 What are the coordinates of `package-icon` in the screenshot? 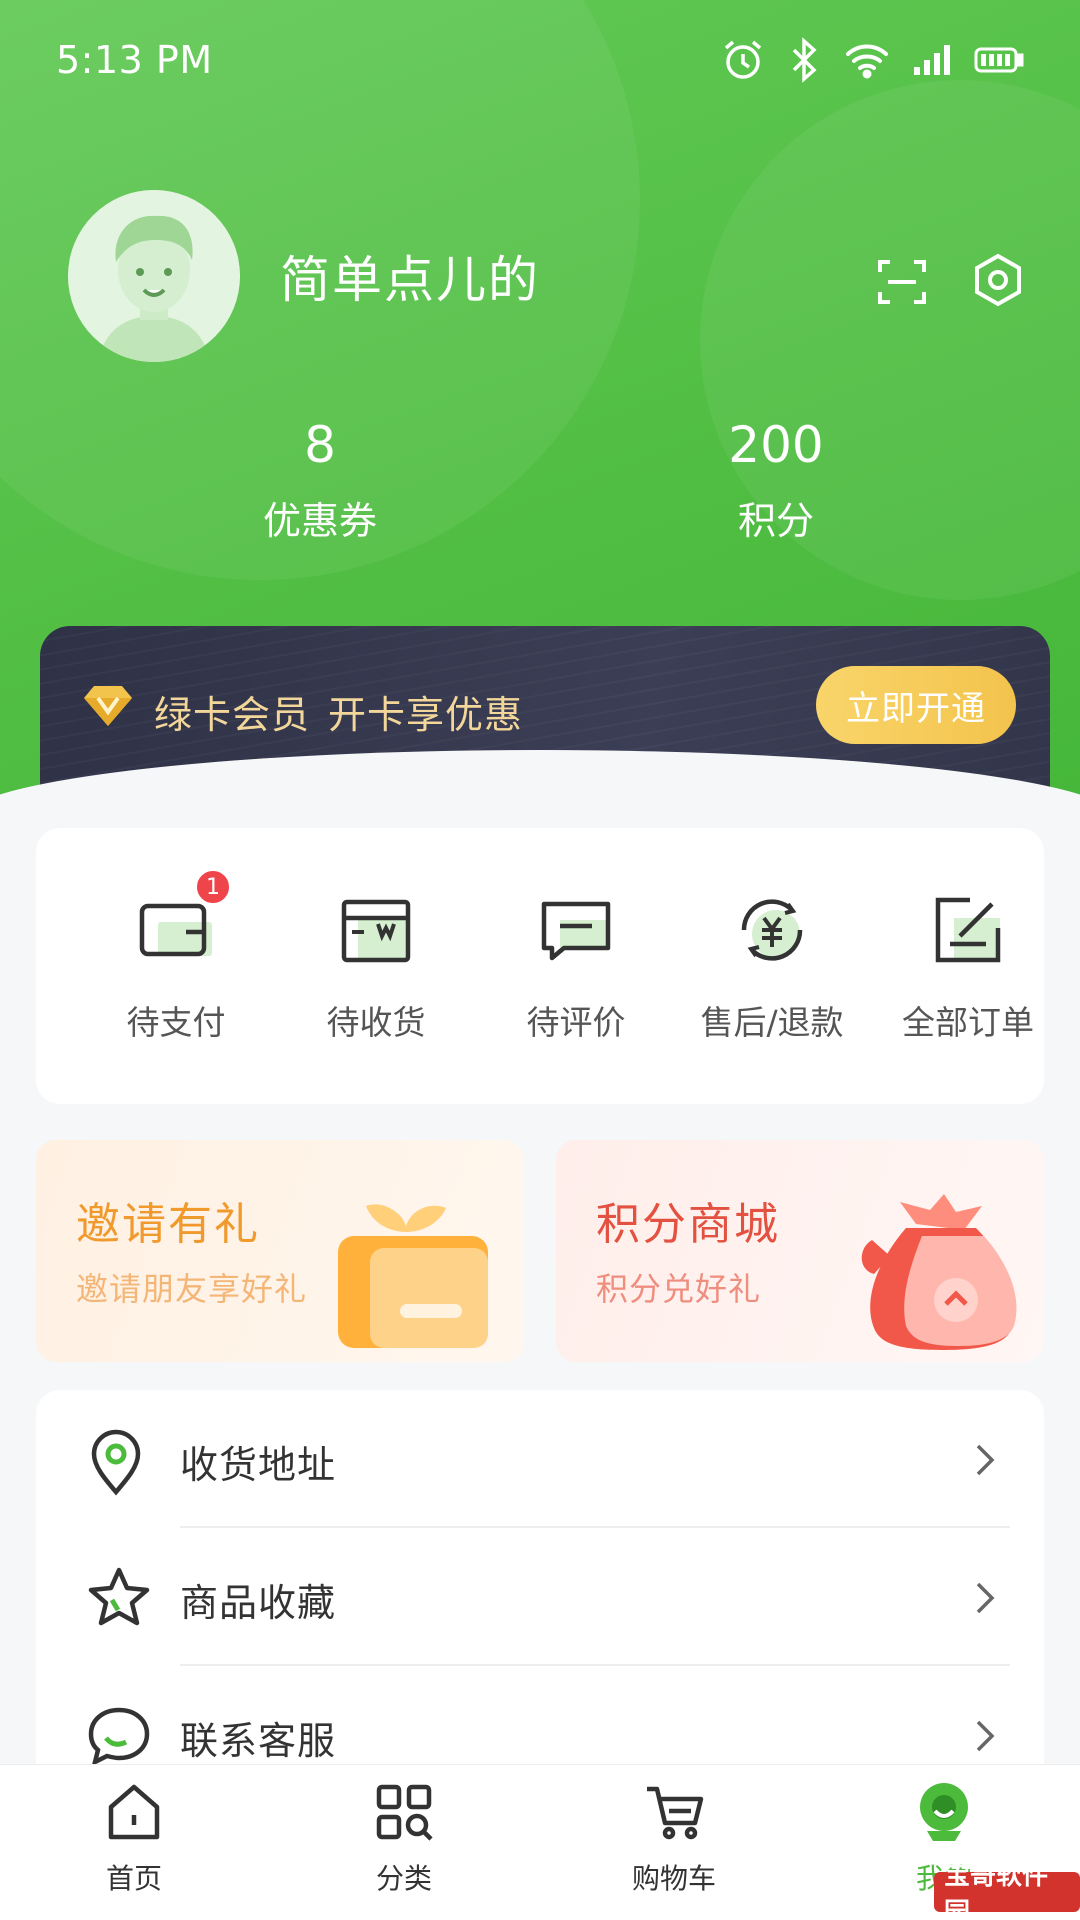 It's located at (376, 930).